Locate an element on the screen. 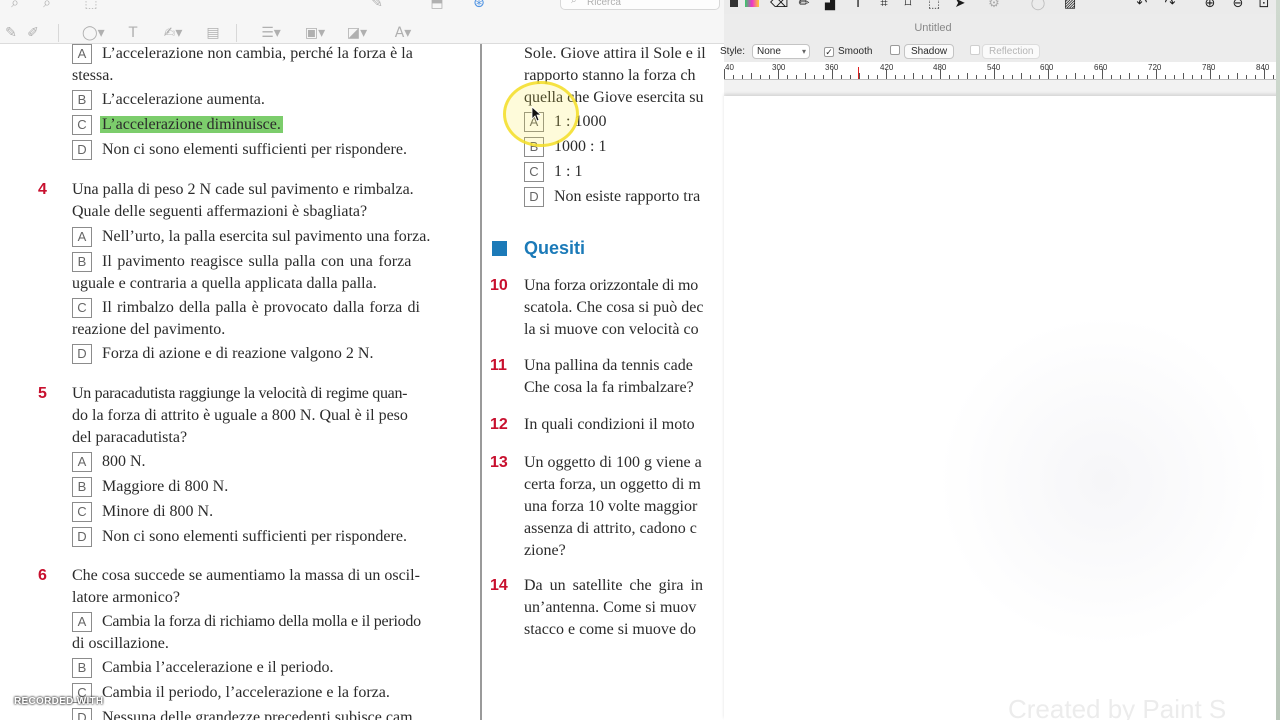 The width and height of the screenshot is (1280, 720). ruler-label: 720 is located at coordinates (1155, 67).